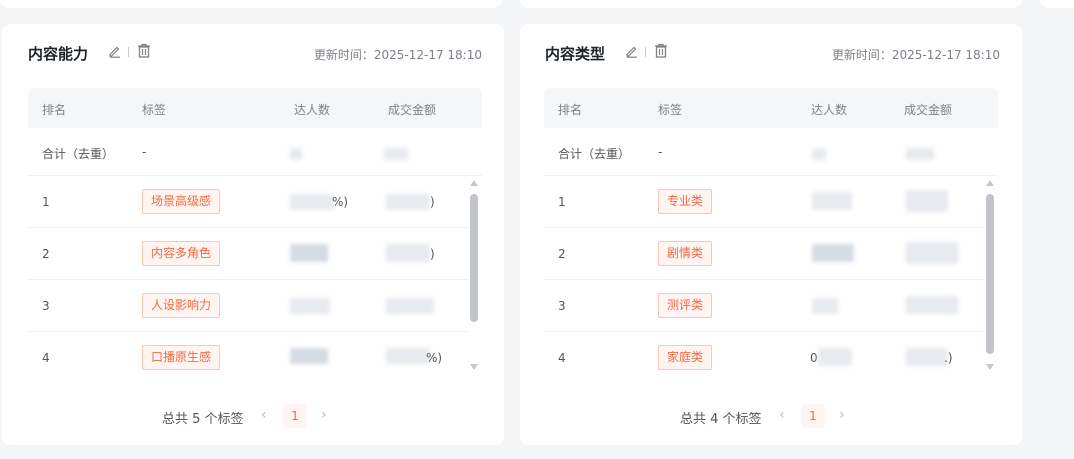 Image resolution: width=1074 pixels, height=459 pixels. What do you see at coordinates (764, 202) in the screenshot?
I see `table-row: 1 专业类` at bounding box center [764, 202].